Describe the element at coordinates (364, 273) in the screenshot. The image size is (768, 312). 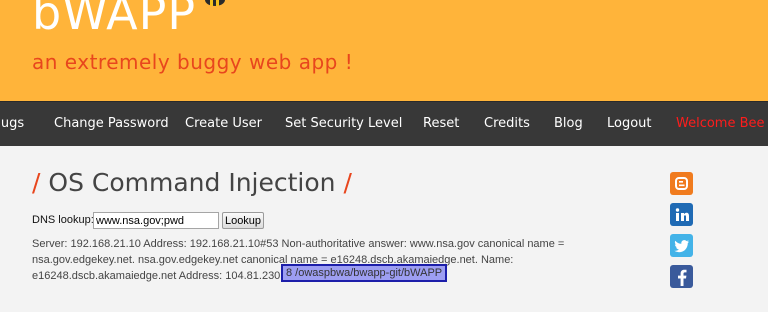
I see `selected-output-text: 8 /owaspbwa/bwapp-git/bWAPP` at that location.